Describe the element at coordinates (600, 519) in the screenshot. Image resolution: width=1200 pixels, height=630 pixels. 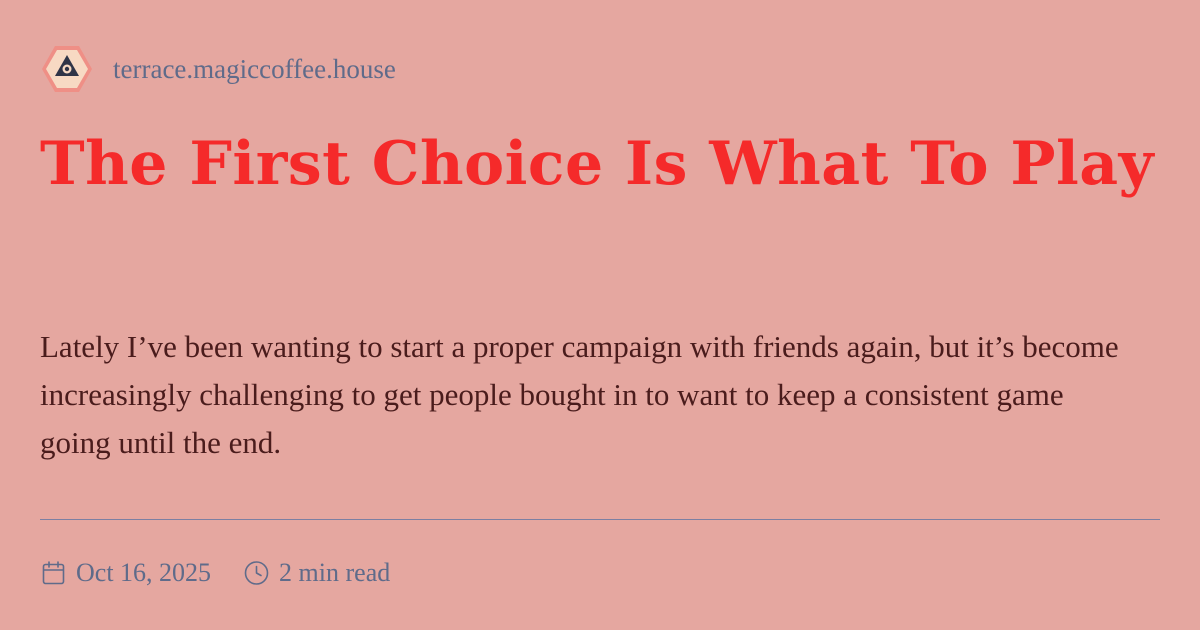
I see `divider` at that location.